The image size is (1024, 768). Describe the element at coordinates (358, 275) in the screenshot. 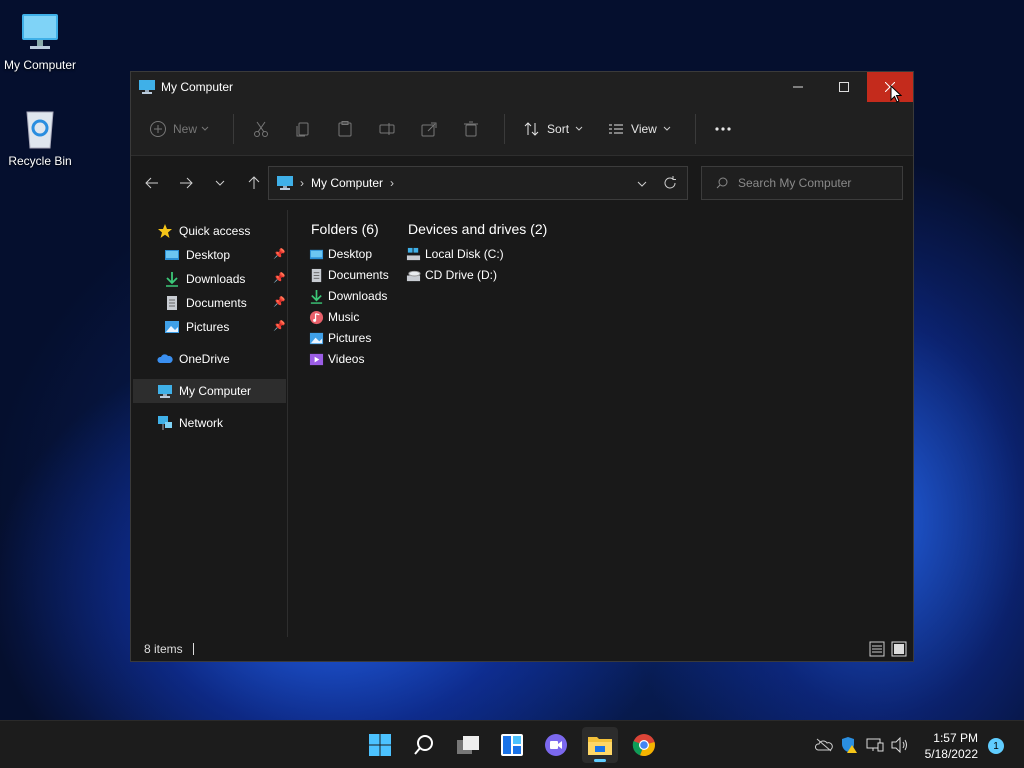

I see `folder-item-label: Documents` at that location.